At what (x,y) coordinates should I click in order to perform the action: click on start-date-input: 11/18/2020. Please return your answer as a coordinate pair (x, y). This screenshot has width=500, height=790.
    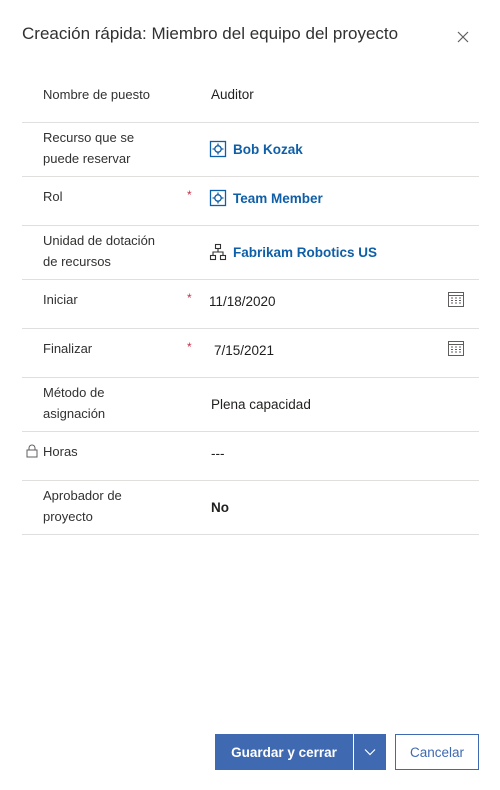
    Looking at the image, I should click on (242, 301).